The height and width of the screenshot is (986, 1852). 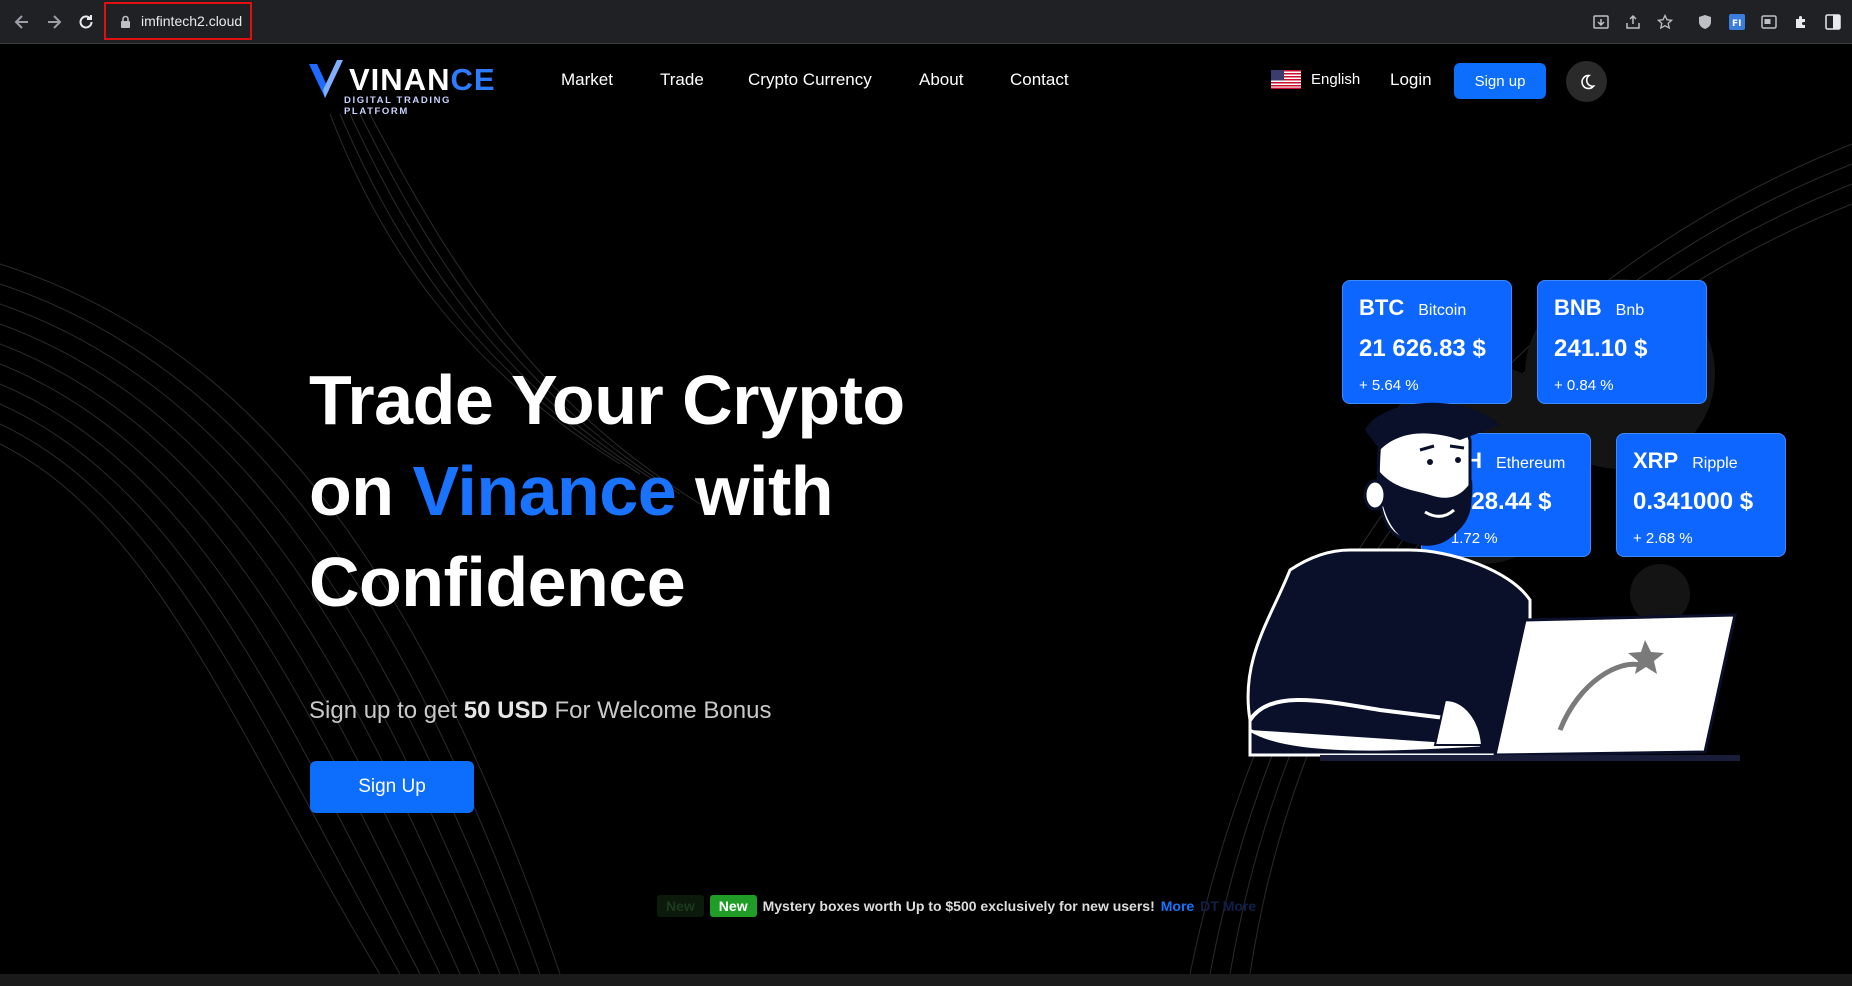 I want to click on card-price: 241.10 $, so click(x=1601, y=348).